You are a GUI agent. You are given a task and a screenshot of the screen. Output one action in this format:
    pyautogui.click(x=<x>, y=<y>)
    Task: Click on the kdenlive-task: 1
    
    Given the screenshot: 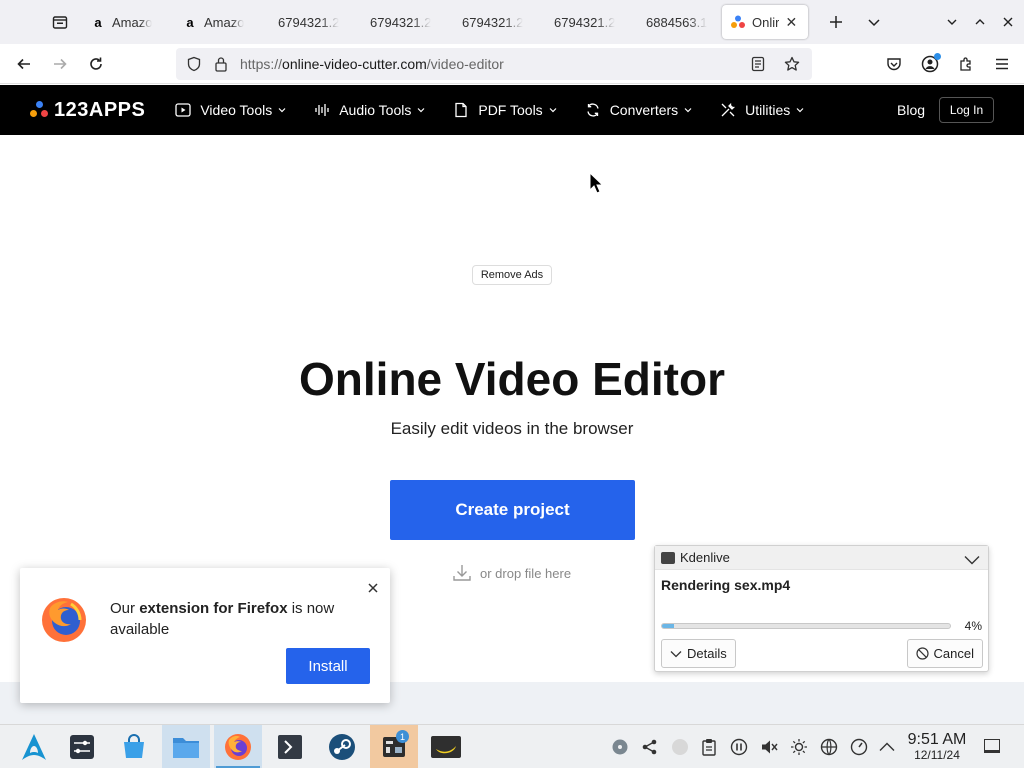 What is the action you would take?
    pyautogui.click(x=394, y=746)
    